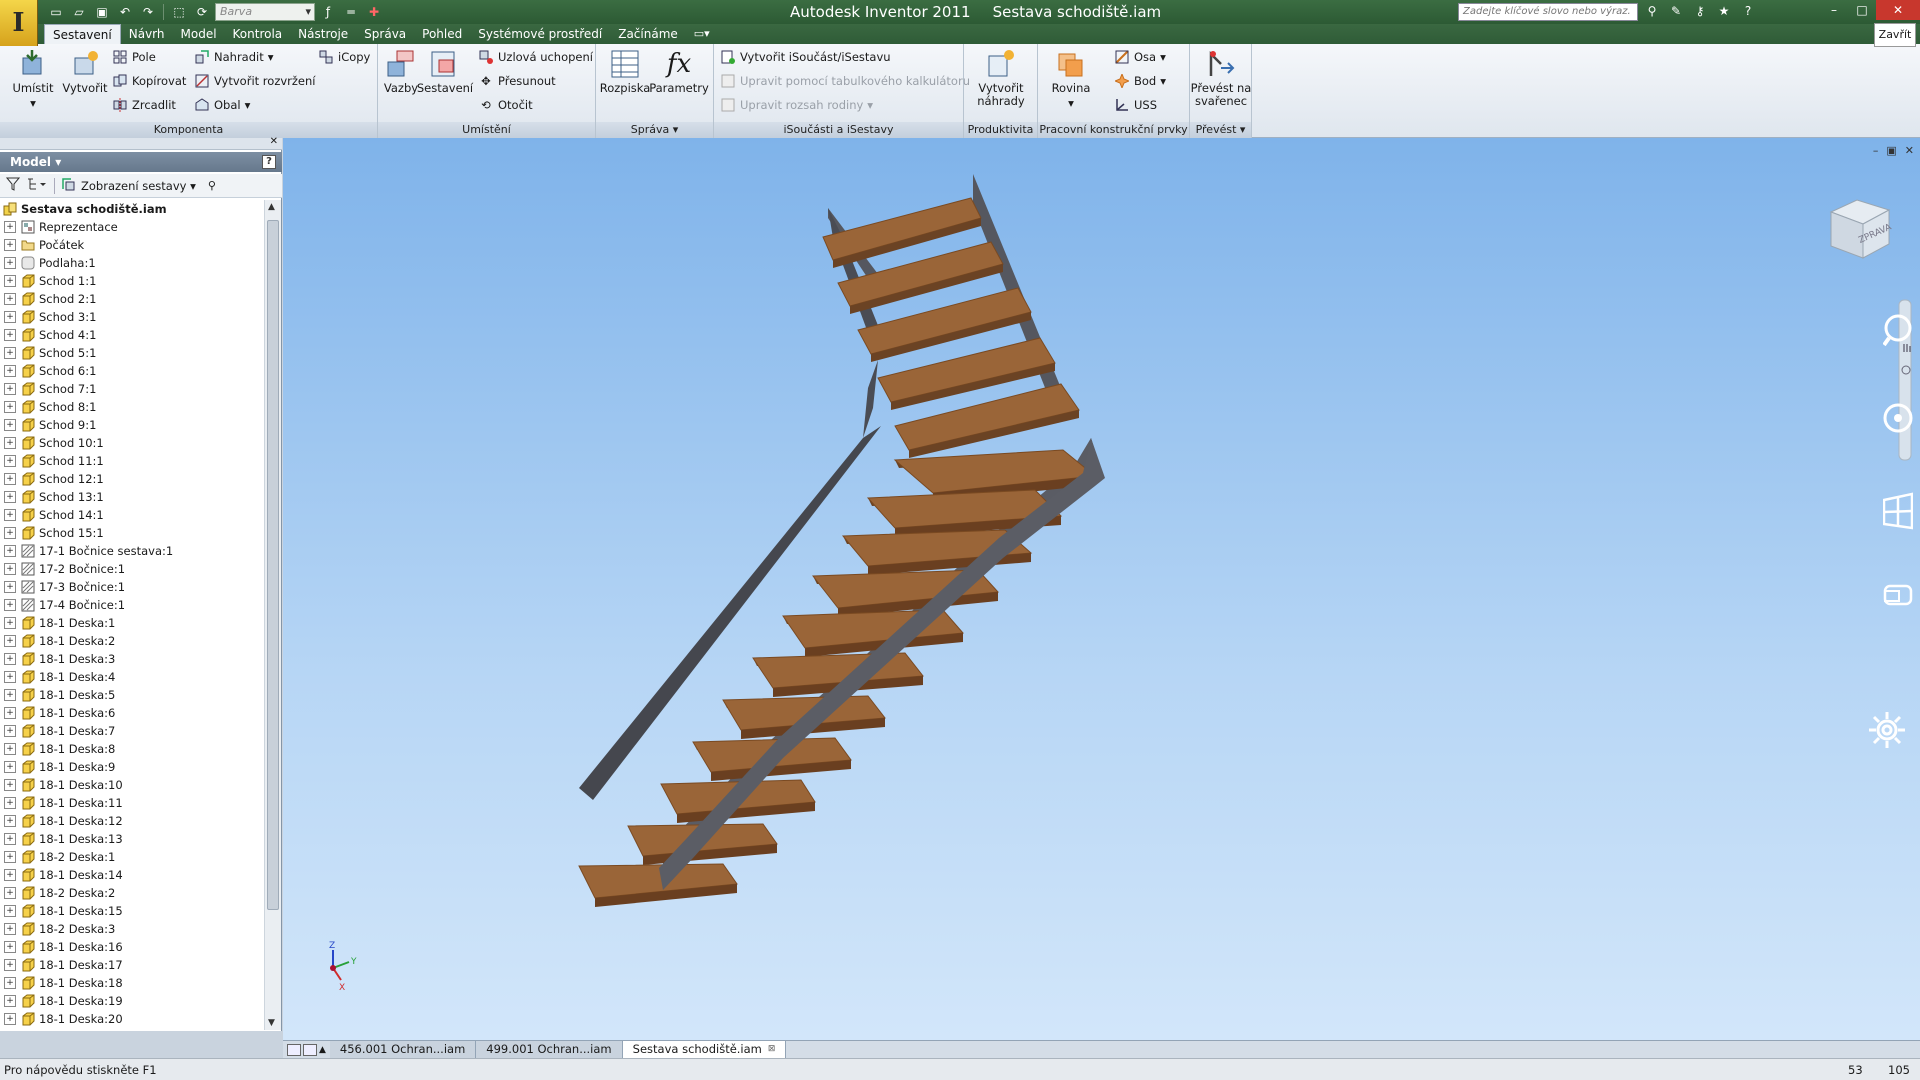  Describe the element at coordinates (351, 12) in the screenshot. I see `line-weight-icon: ═` at that location.